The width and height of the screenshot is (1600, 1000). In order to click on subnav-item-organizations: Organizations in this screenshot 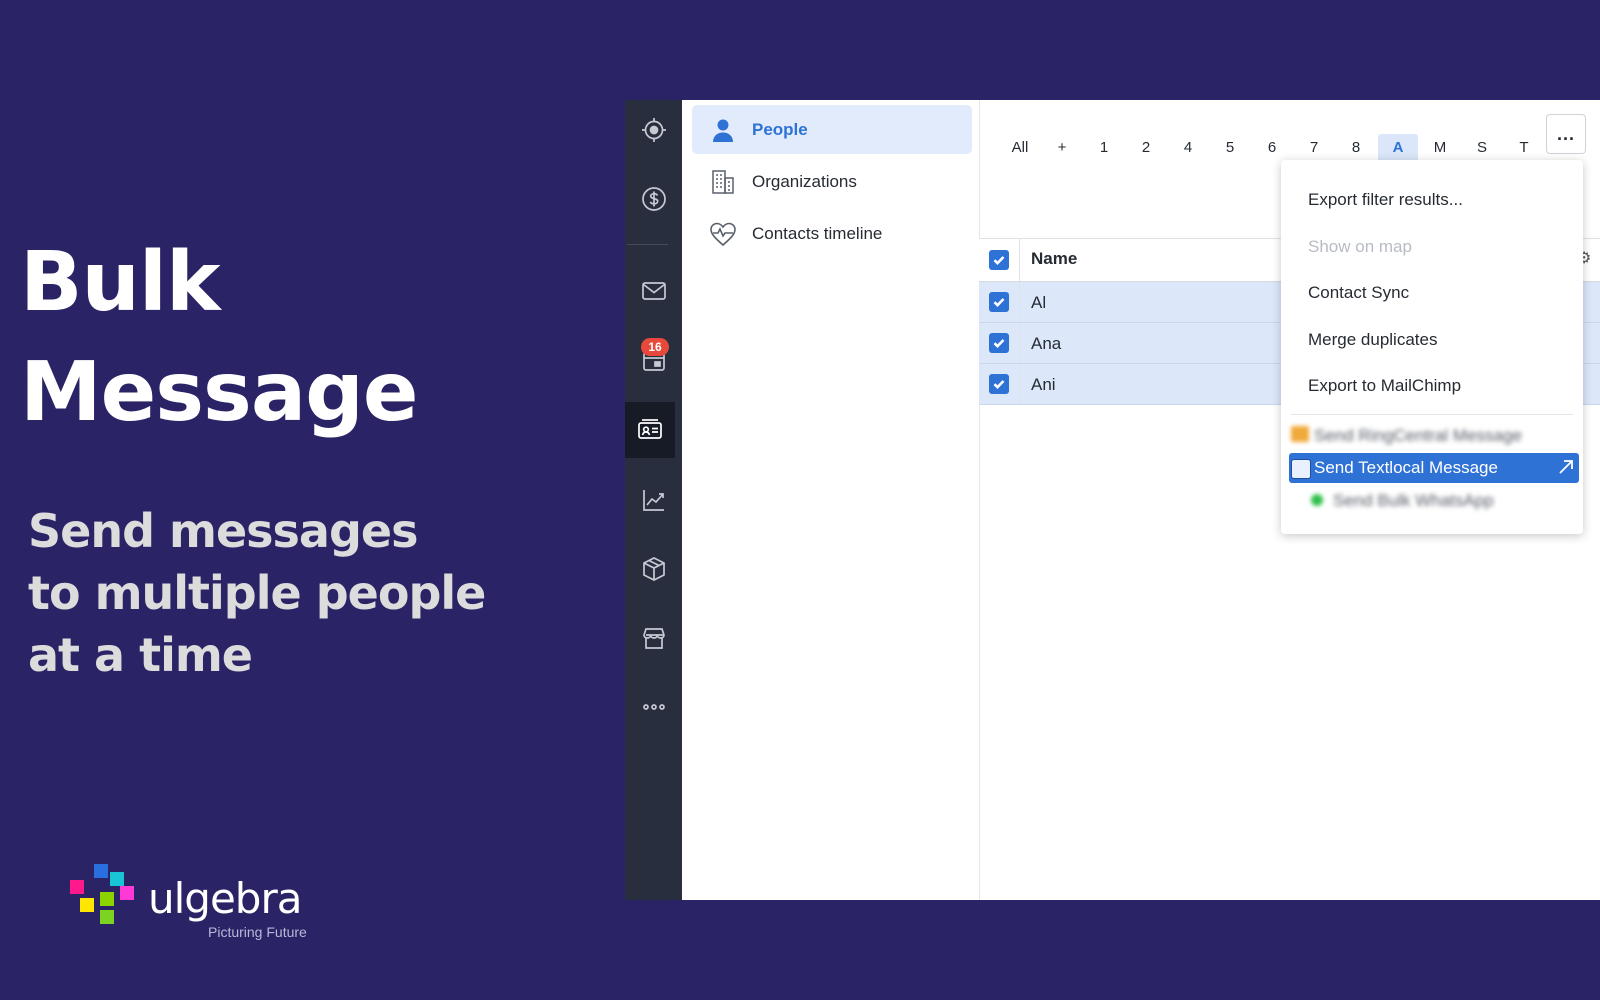, I will do `click(832, 181)`.